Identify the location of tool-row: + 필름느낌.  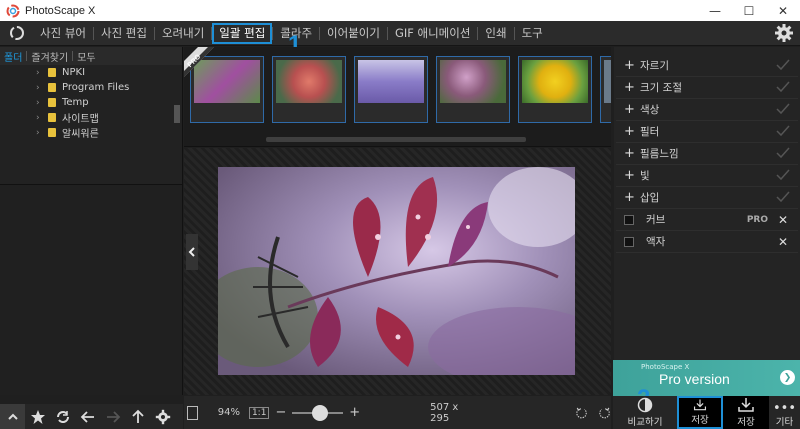
(707, 154).